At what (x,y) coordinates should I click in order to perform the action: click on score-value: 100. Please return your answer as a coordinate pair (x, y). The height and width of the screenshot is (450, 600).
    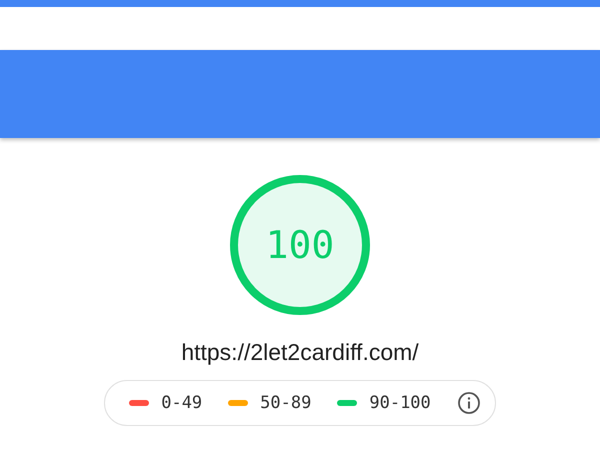
    Looking at the image, I should click on (300, 245).